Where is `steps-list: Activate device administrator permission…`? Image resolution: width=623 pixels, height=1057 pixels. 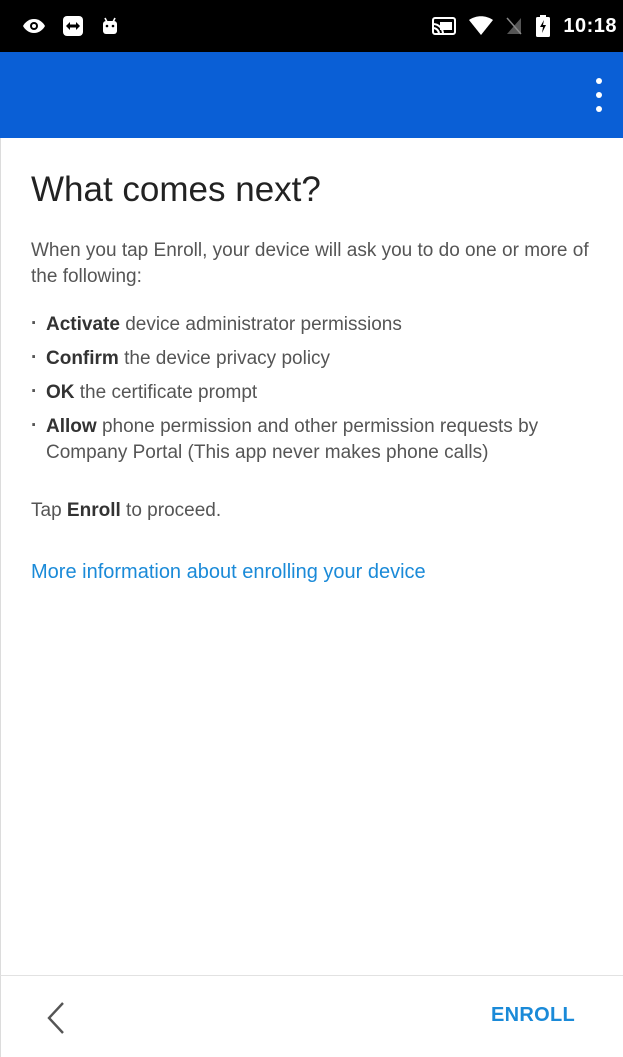
steps-list: Activate device administrator permission… is located at coordinates (311, 392).